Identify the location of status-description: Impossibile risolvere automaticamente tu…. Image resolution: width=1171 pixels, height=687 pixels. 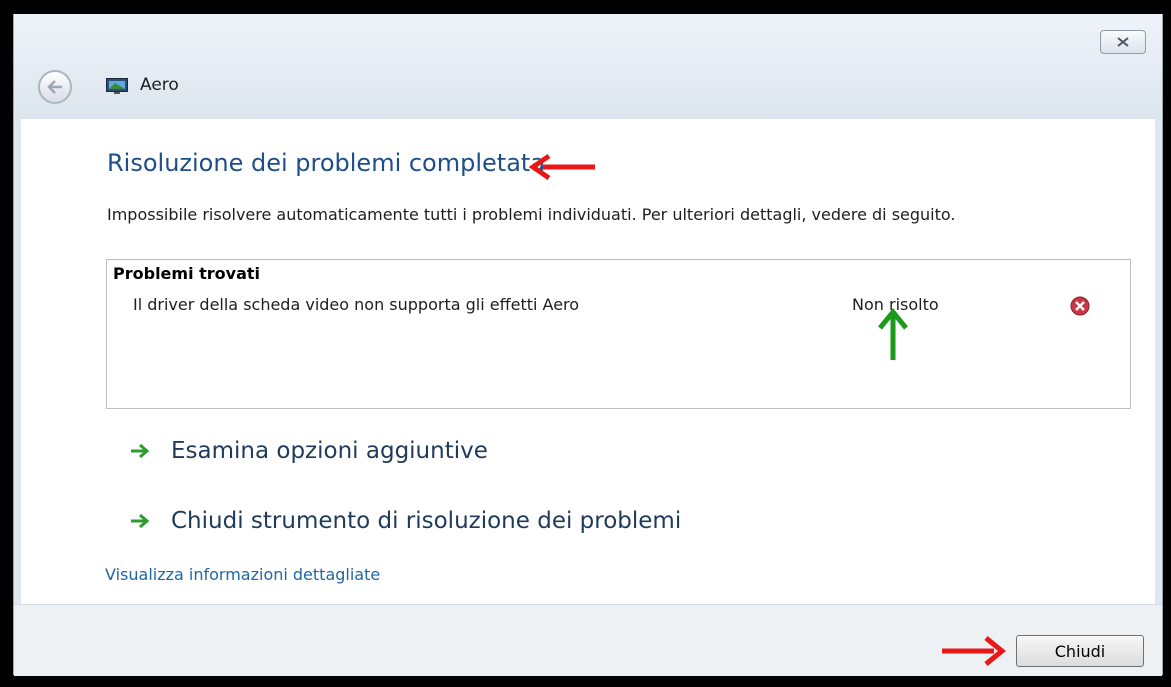
(531, 214).